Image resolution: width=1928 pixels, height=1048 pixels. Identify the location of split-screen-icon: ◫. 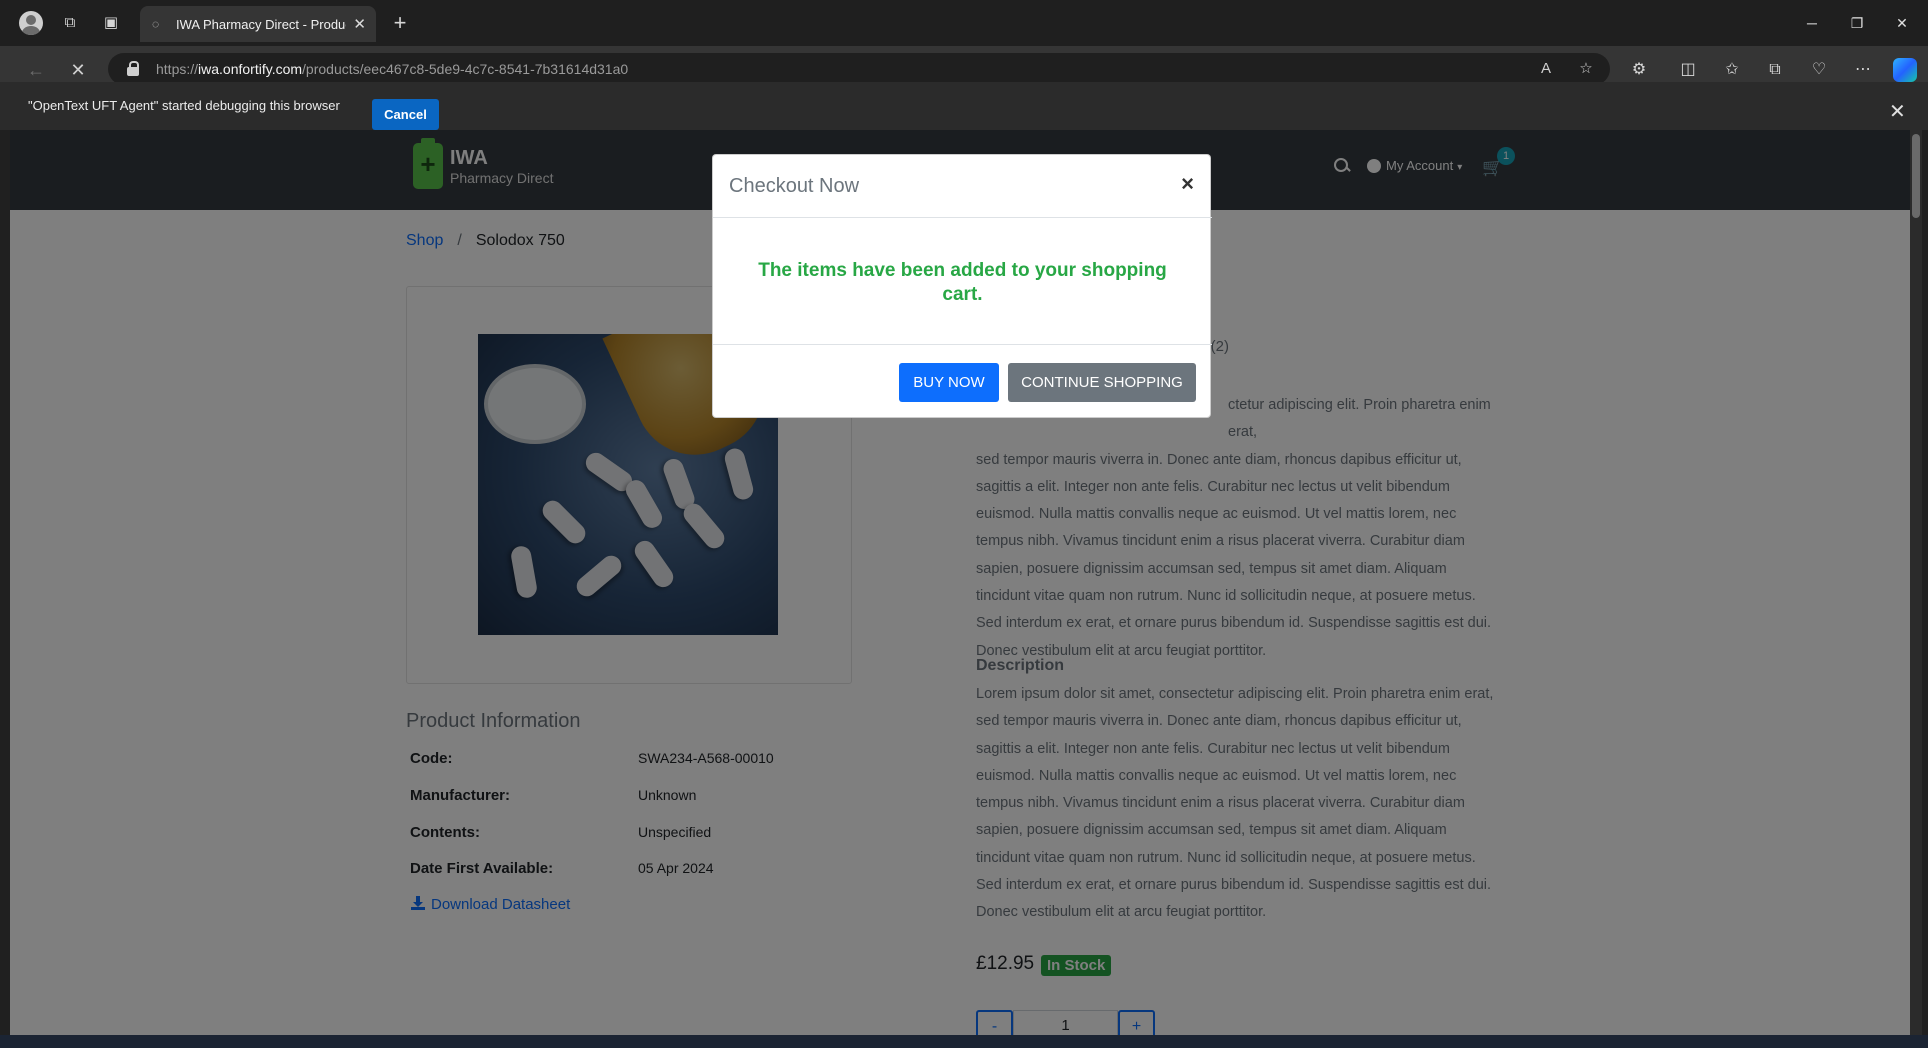
(1688, 70).